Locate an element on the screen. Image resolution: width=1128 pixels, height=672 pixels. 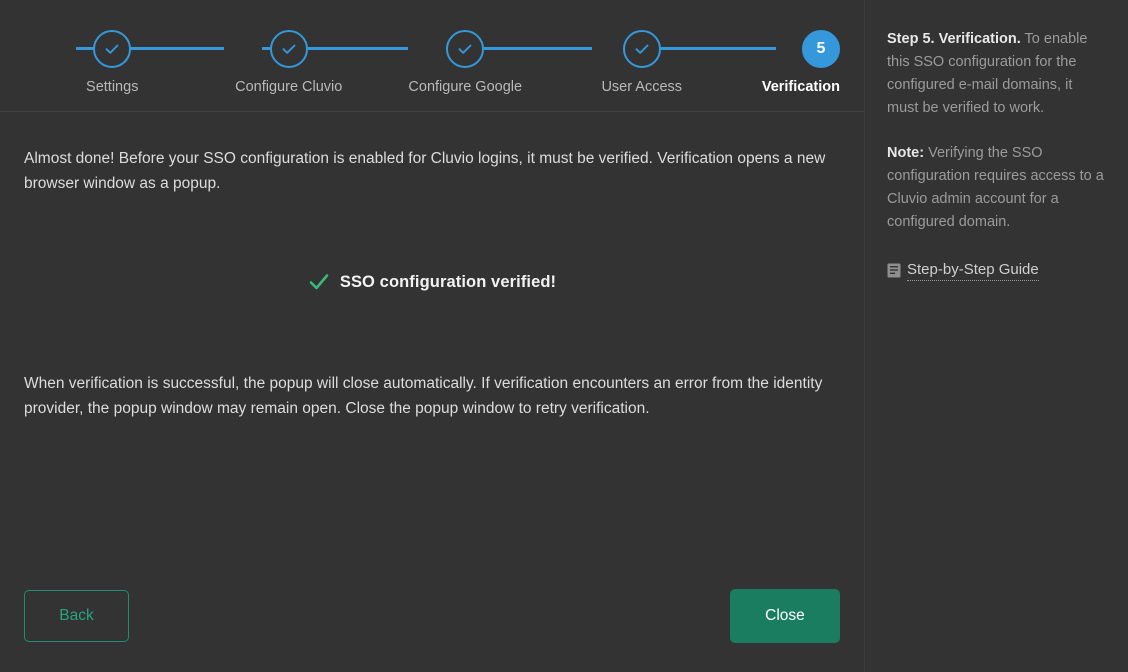
stepper-label-user-access: User Access is located at coordinates (642, 87).